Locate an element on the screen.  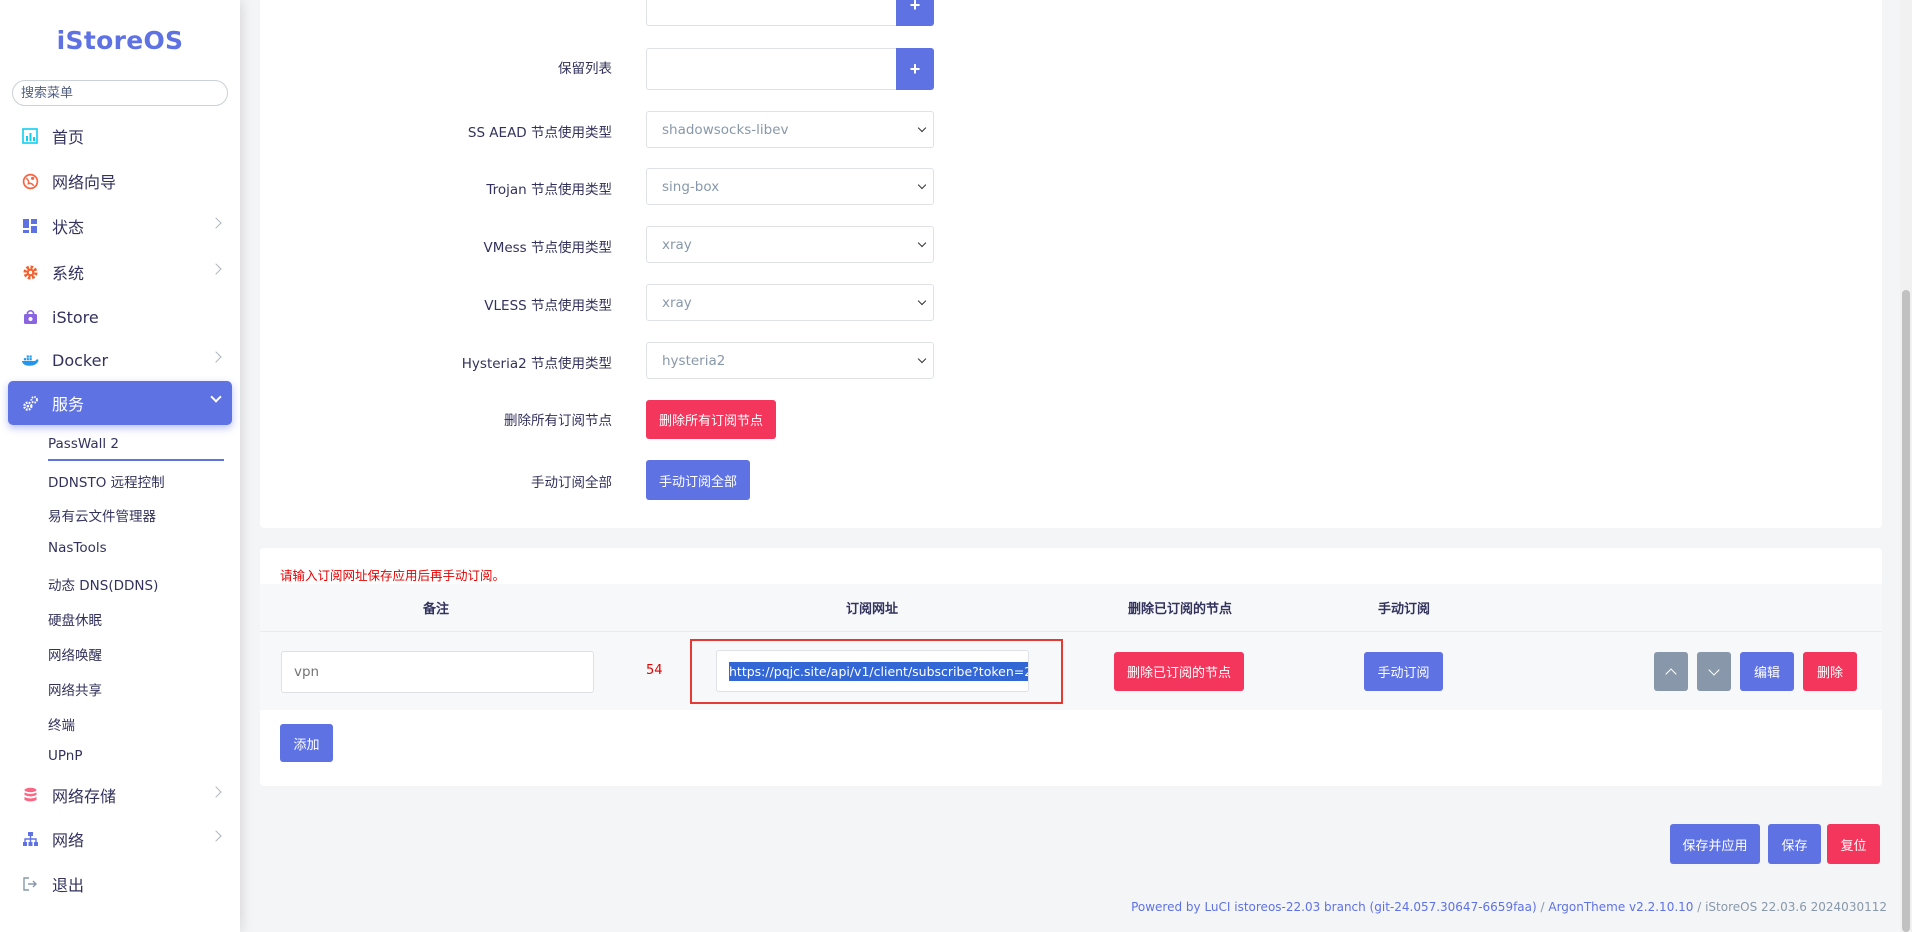
move-down-button is located at coordinates (1714, 671).